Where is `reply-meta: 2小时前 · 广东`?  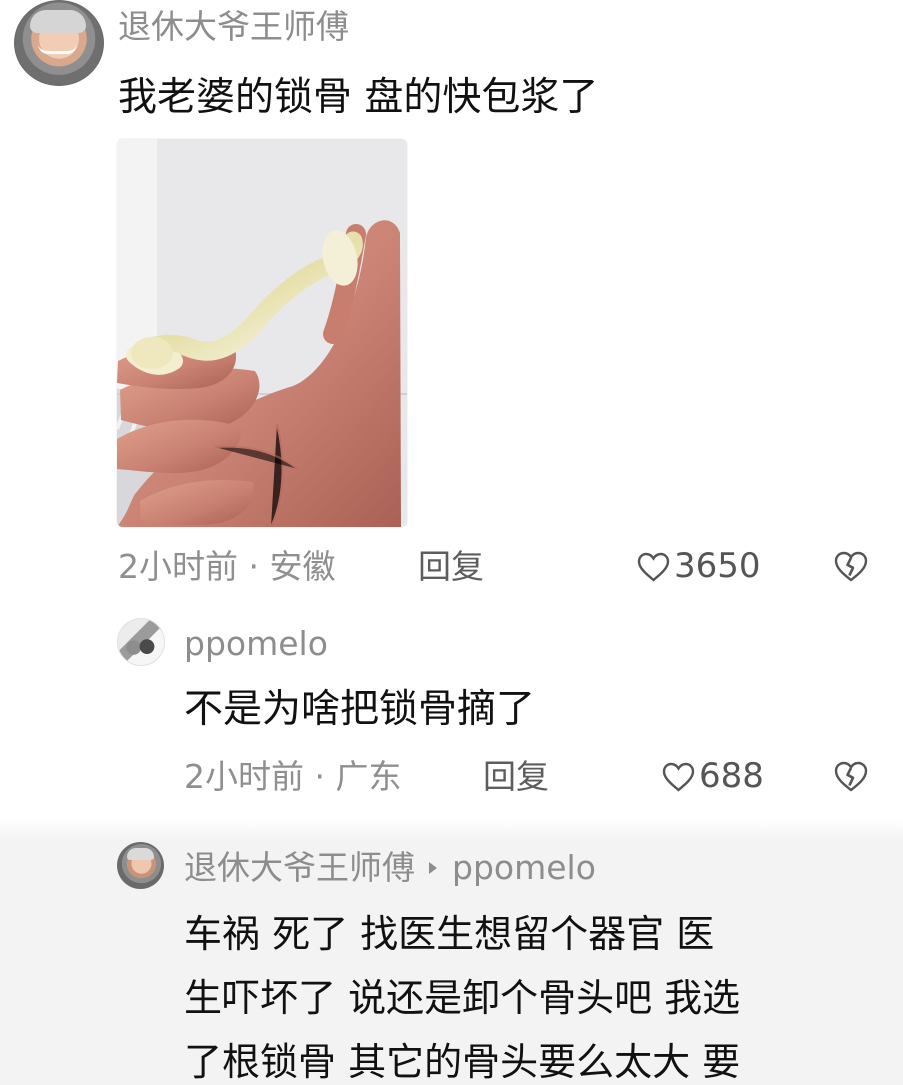 reply-meta: 2小时前 · 广东 is located at coordinates (293, 776).